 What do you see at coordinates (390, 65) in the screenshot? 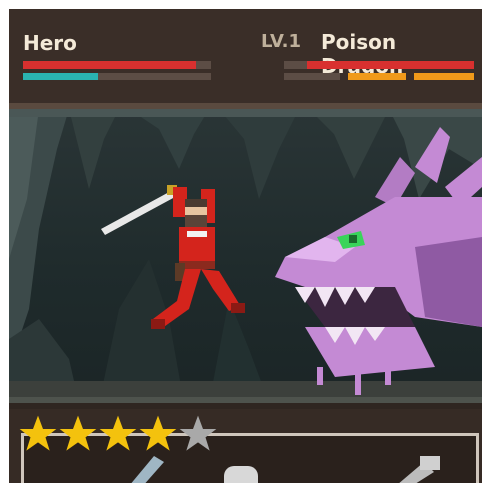
I see `enemy-health-fill` at bounding box center [390, 65].